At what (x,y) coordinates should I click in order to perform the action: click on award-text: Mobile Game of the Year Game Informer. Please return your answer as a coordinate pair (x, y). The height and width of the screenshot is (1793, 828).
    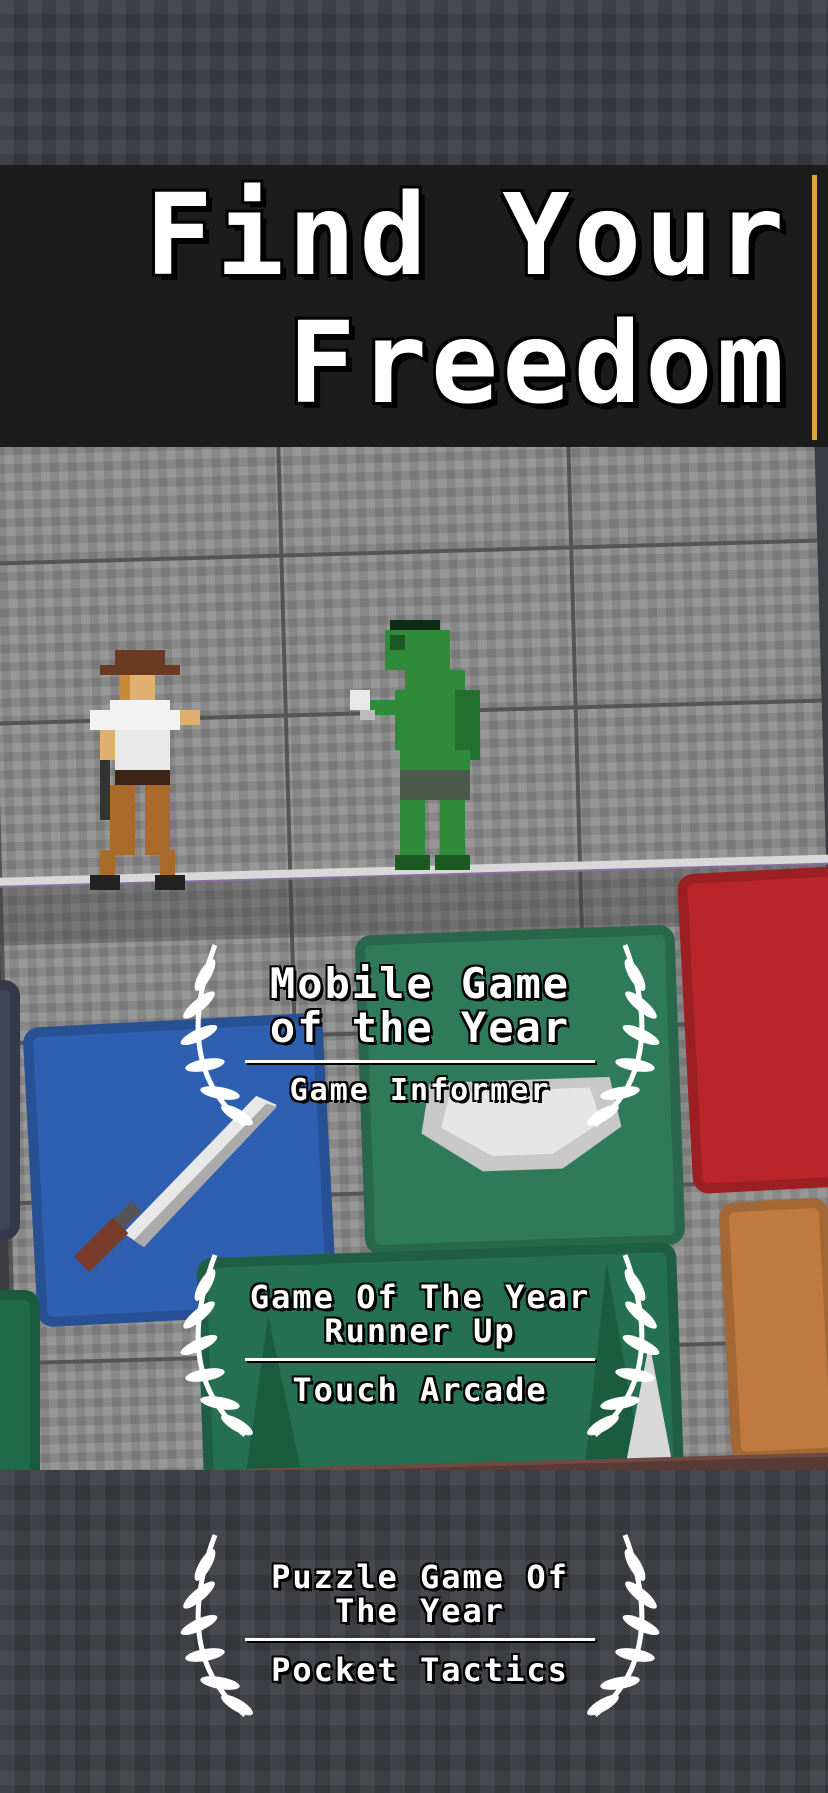
    Looking at the image, I should click on (420, 1035).